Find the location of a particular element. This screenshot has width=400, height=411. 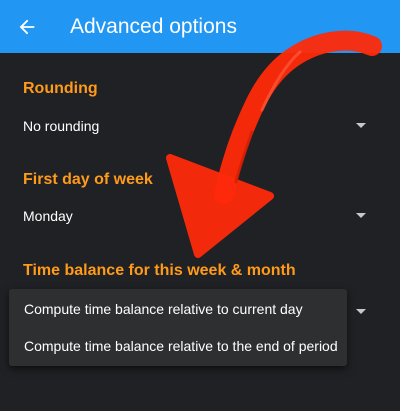

first-day-of-week-dropdown: Monday is located at coordinates (196, 216).